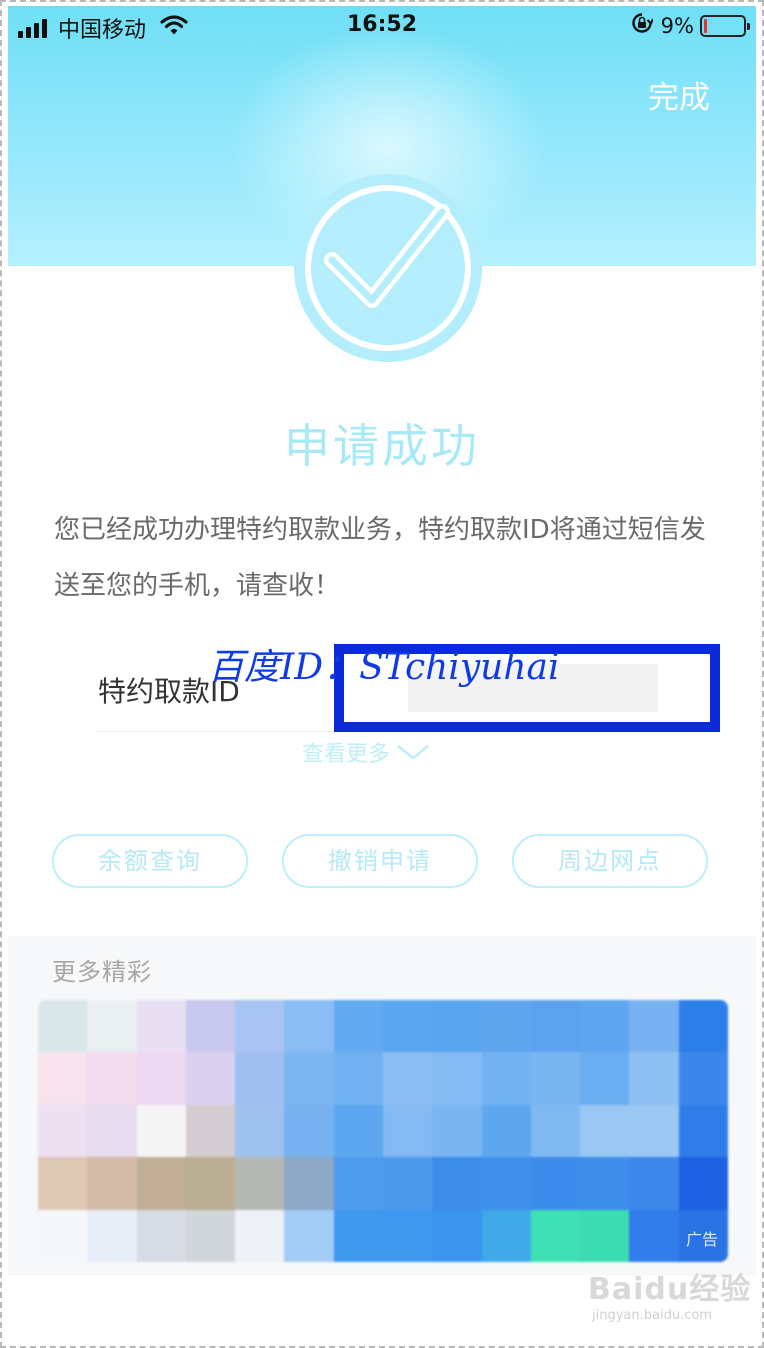 This screenshot has height=1348, width=764. I want to click on nearby-branches-button: 周边网点, so click(610, 861).